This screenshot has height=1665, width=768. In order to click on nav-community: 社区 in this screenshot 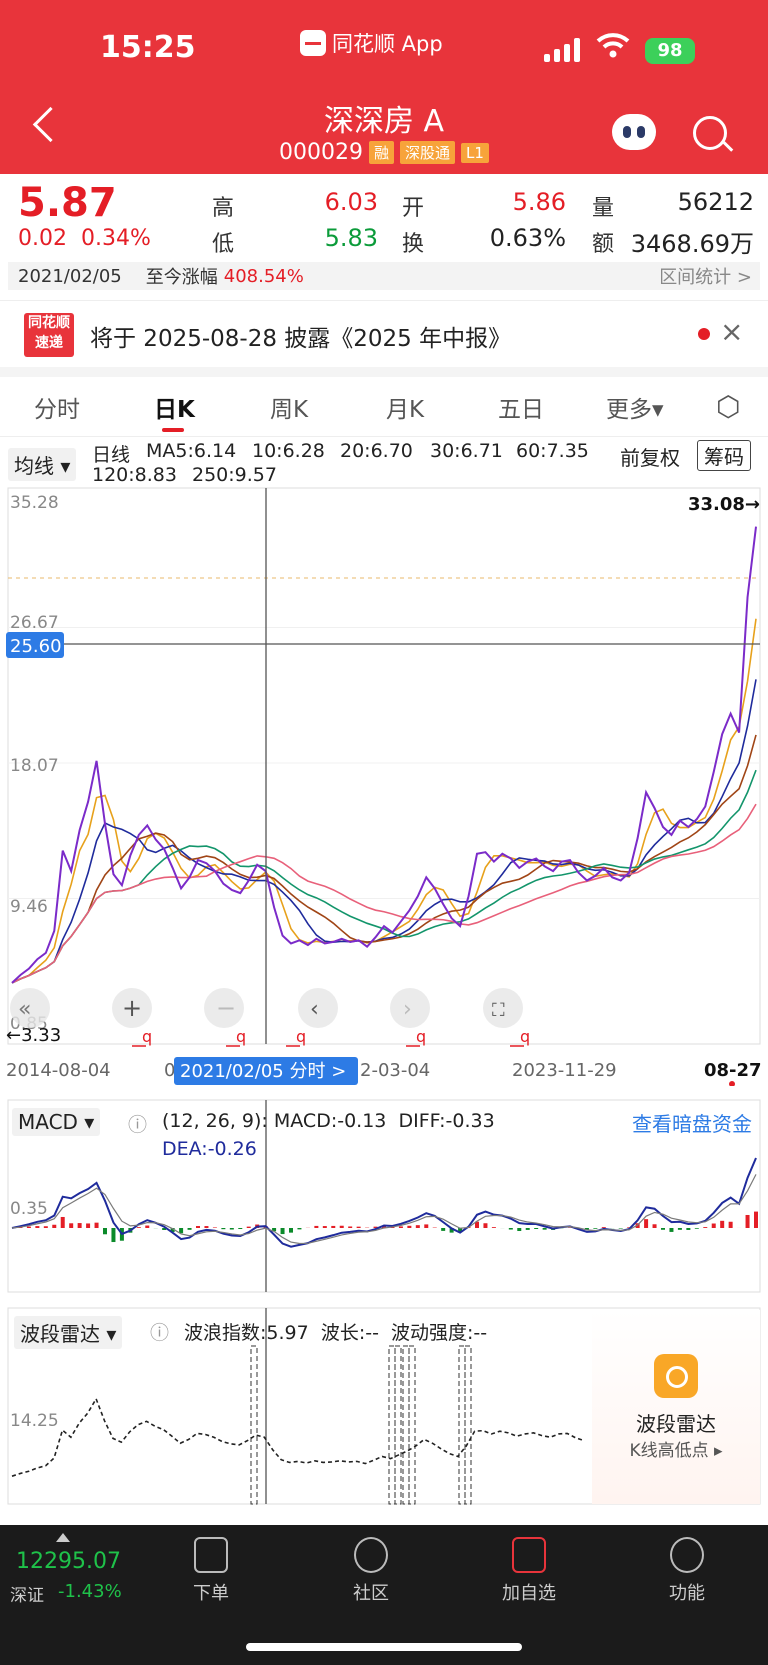, I will do `click(371, 1571)`.